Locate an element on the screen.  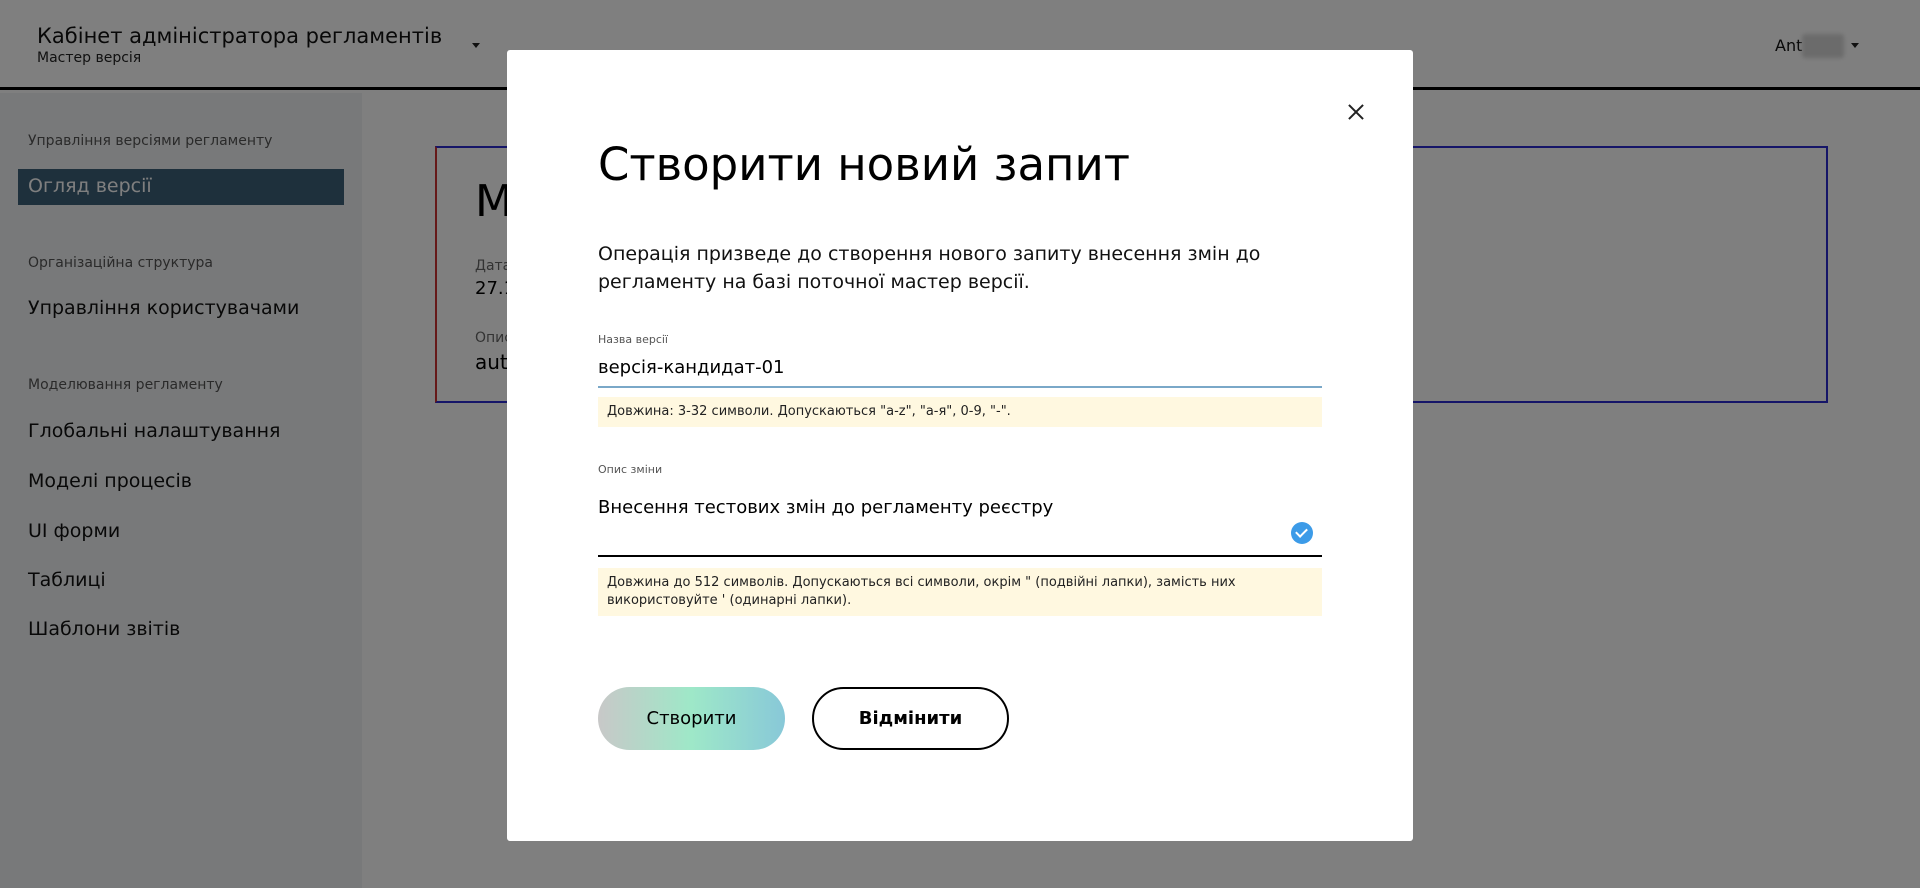
version-name-label: Назва версії is located at coordinates (633, 339).